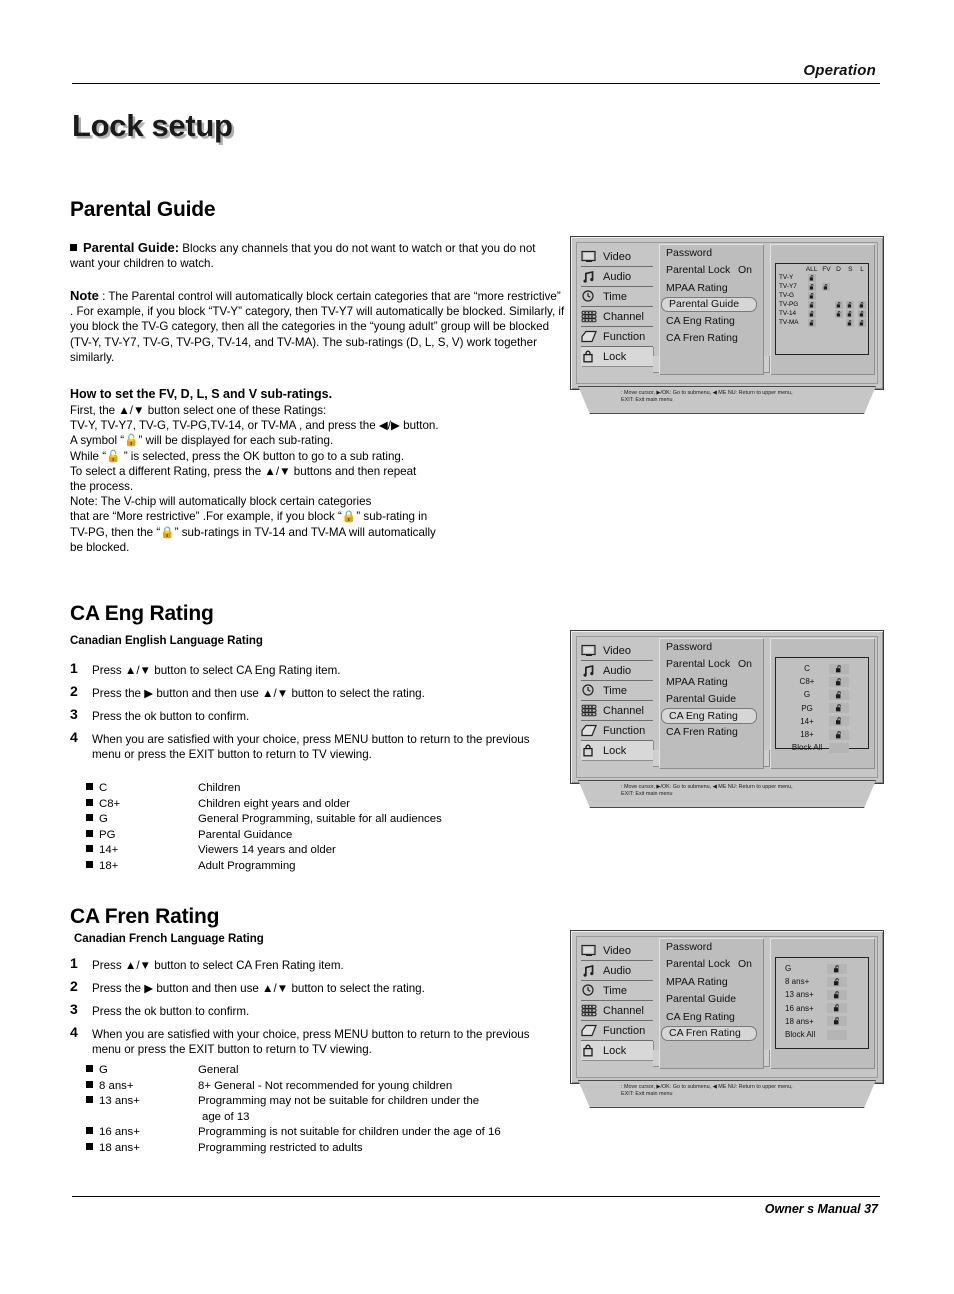  I want to click on grid-column-header: S, so click(850, 269).